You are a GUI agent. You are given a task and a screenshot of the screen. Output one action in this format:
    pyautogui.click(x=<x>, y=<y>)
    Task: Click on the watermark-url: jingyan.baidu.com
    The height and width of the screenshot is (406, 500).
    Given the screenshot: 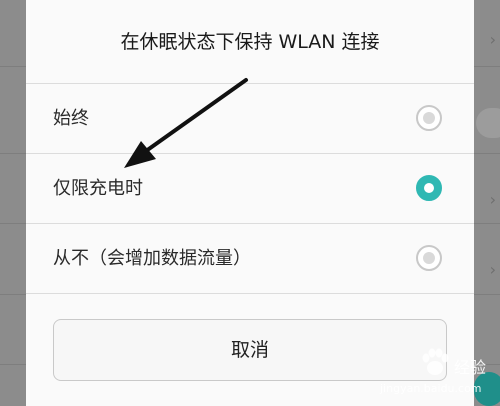 What is the action you would take?
    pyautogui.click(x=431, y=388)
    